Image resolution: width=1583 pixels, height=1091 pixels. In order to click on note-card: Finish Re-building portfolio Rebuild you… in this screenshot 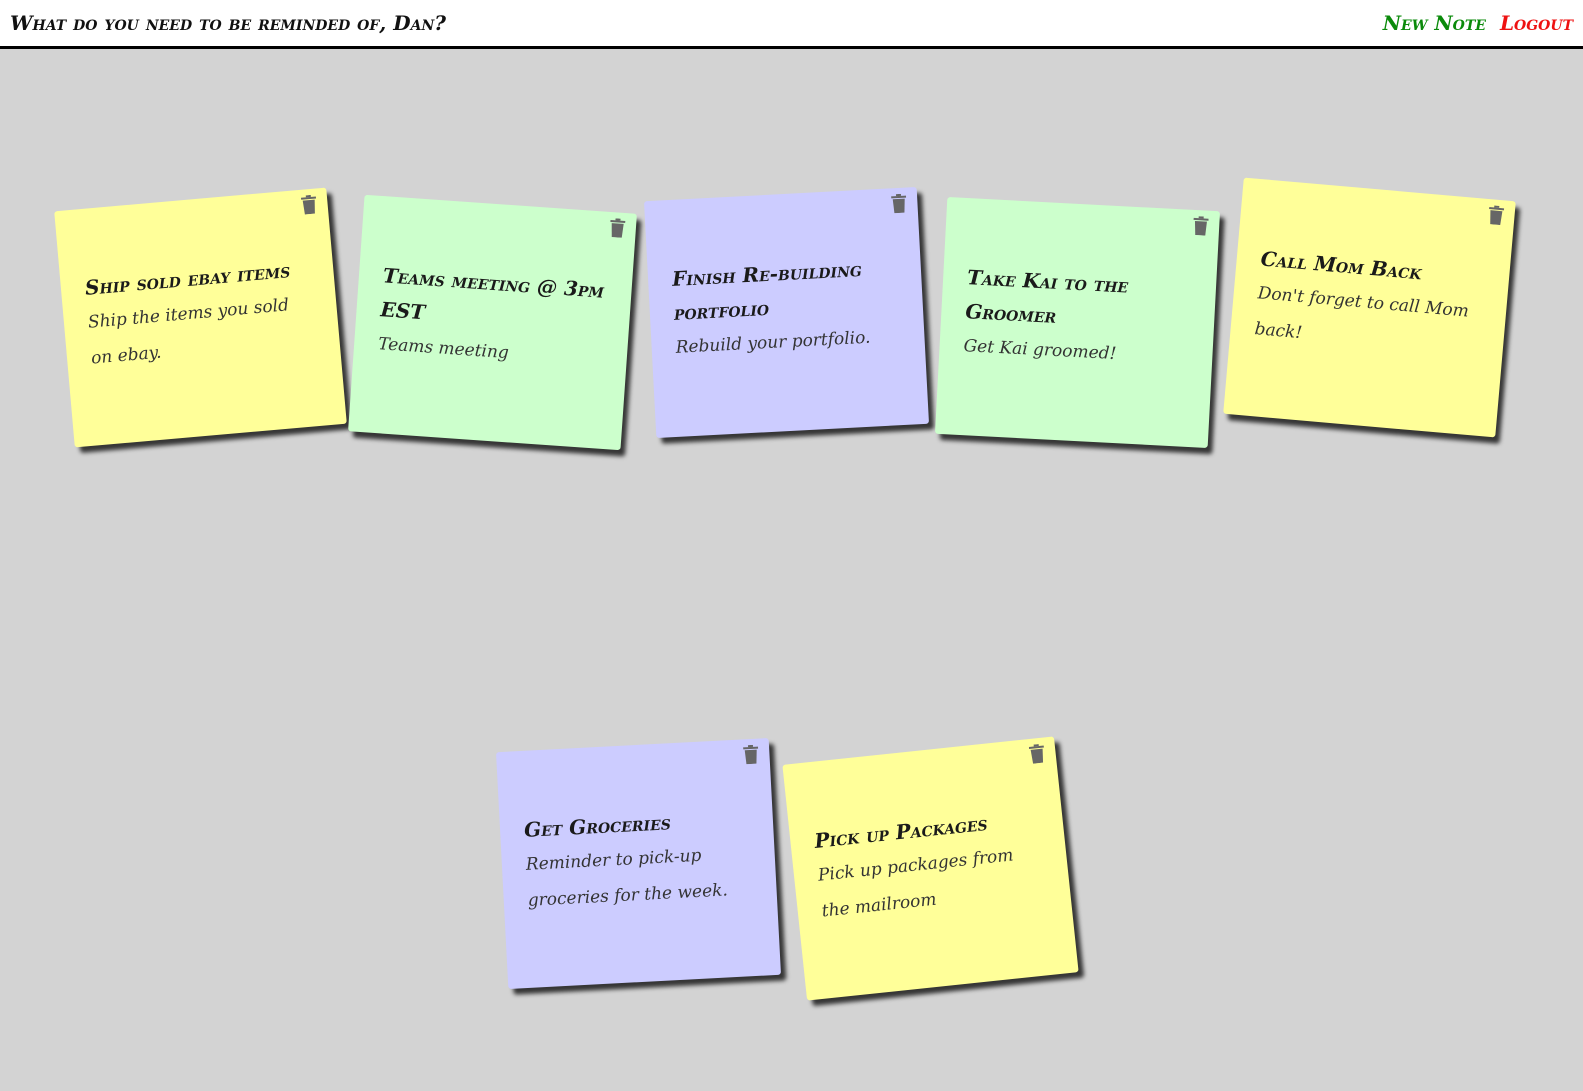, I will do `click(786, 312)`.